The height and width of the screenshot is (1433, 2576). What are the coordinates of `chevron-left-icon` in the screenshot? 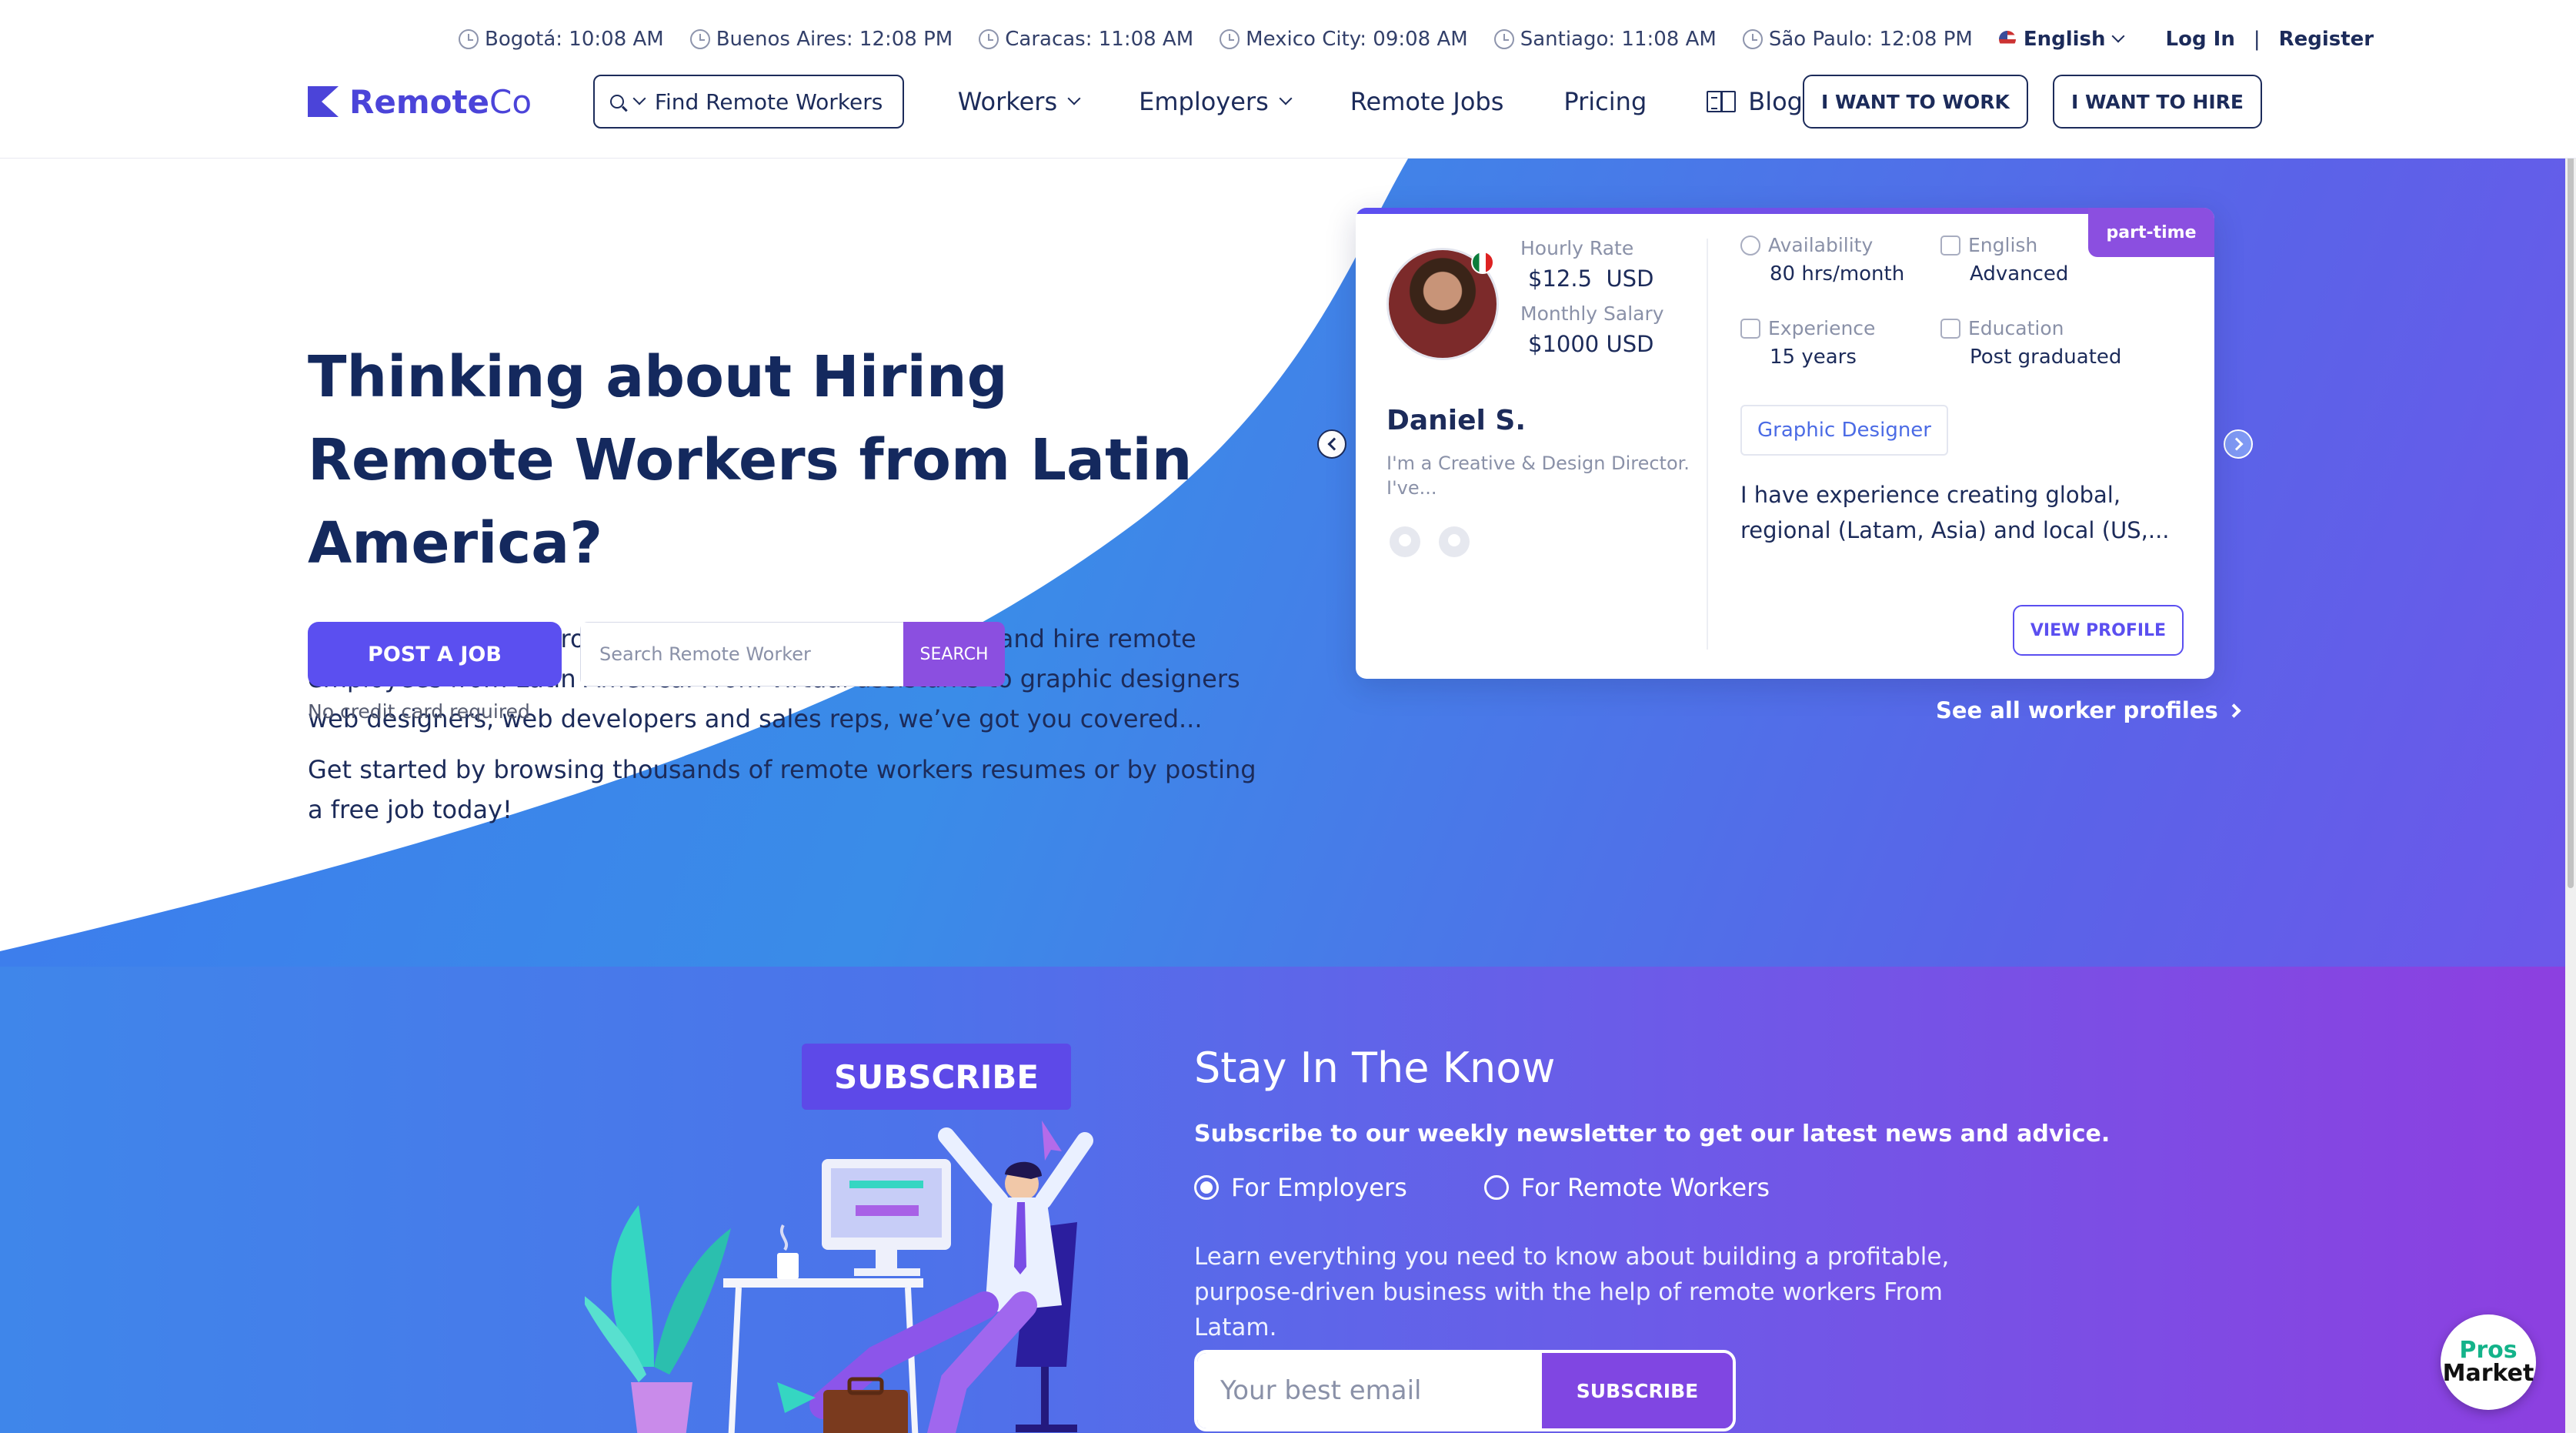 It's located at (1333, 444).